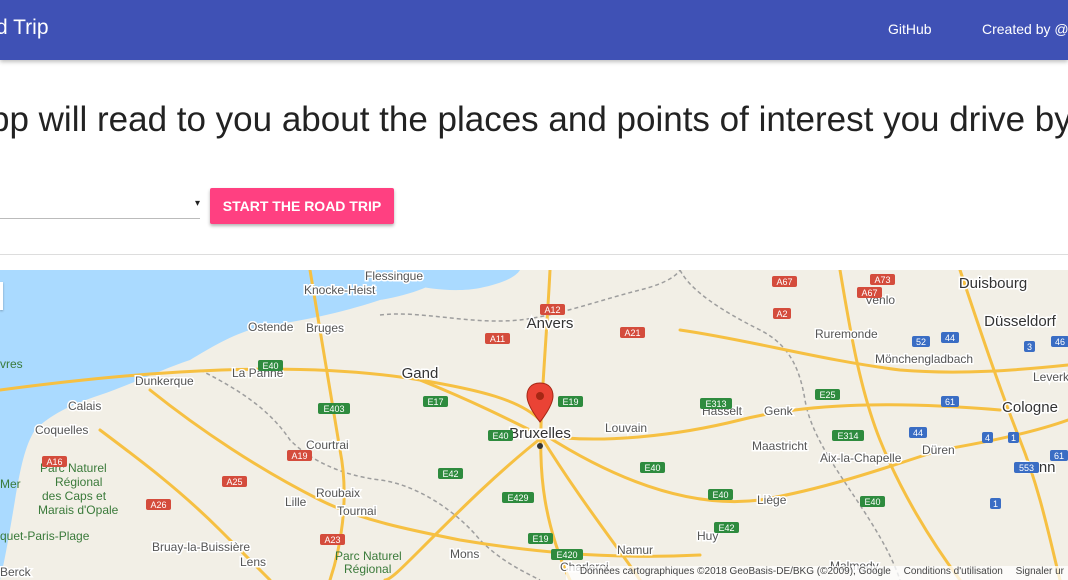  I want to click on route-select: ▾, so click(100, 205).